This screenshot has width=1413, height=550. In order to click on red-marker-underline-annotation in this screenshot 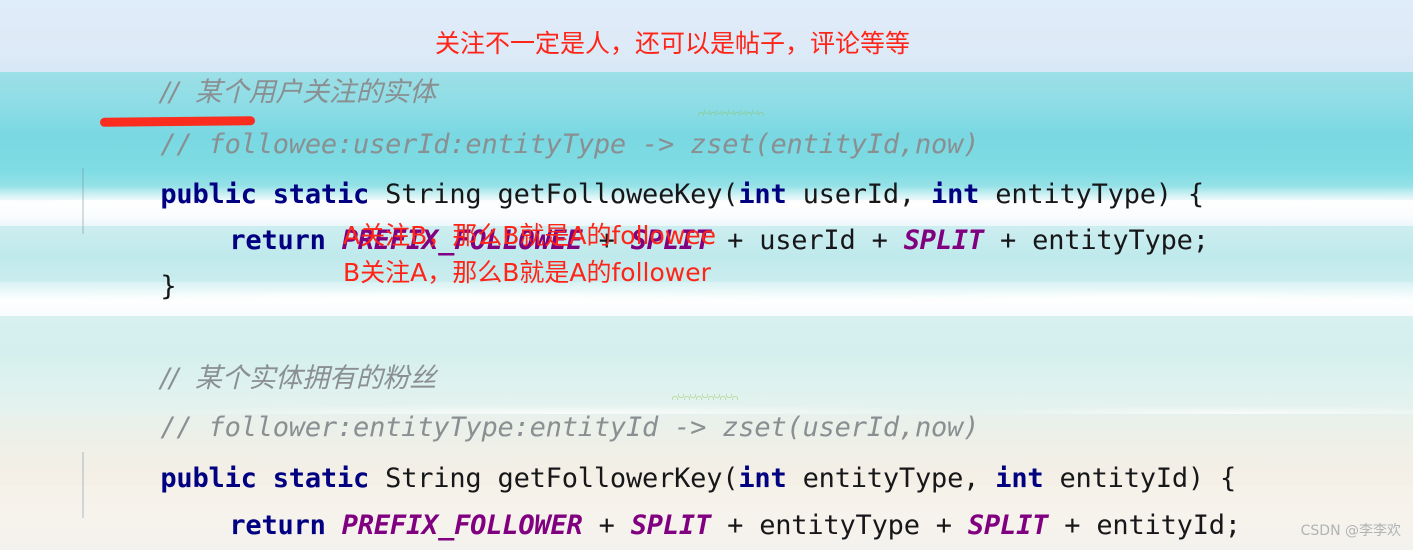, I will do `click(177, 121)`.